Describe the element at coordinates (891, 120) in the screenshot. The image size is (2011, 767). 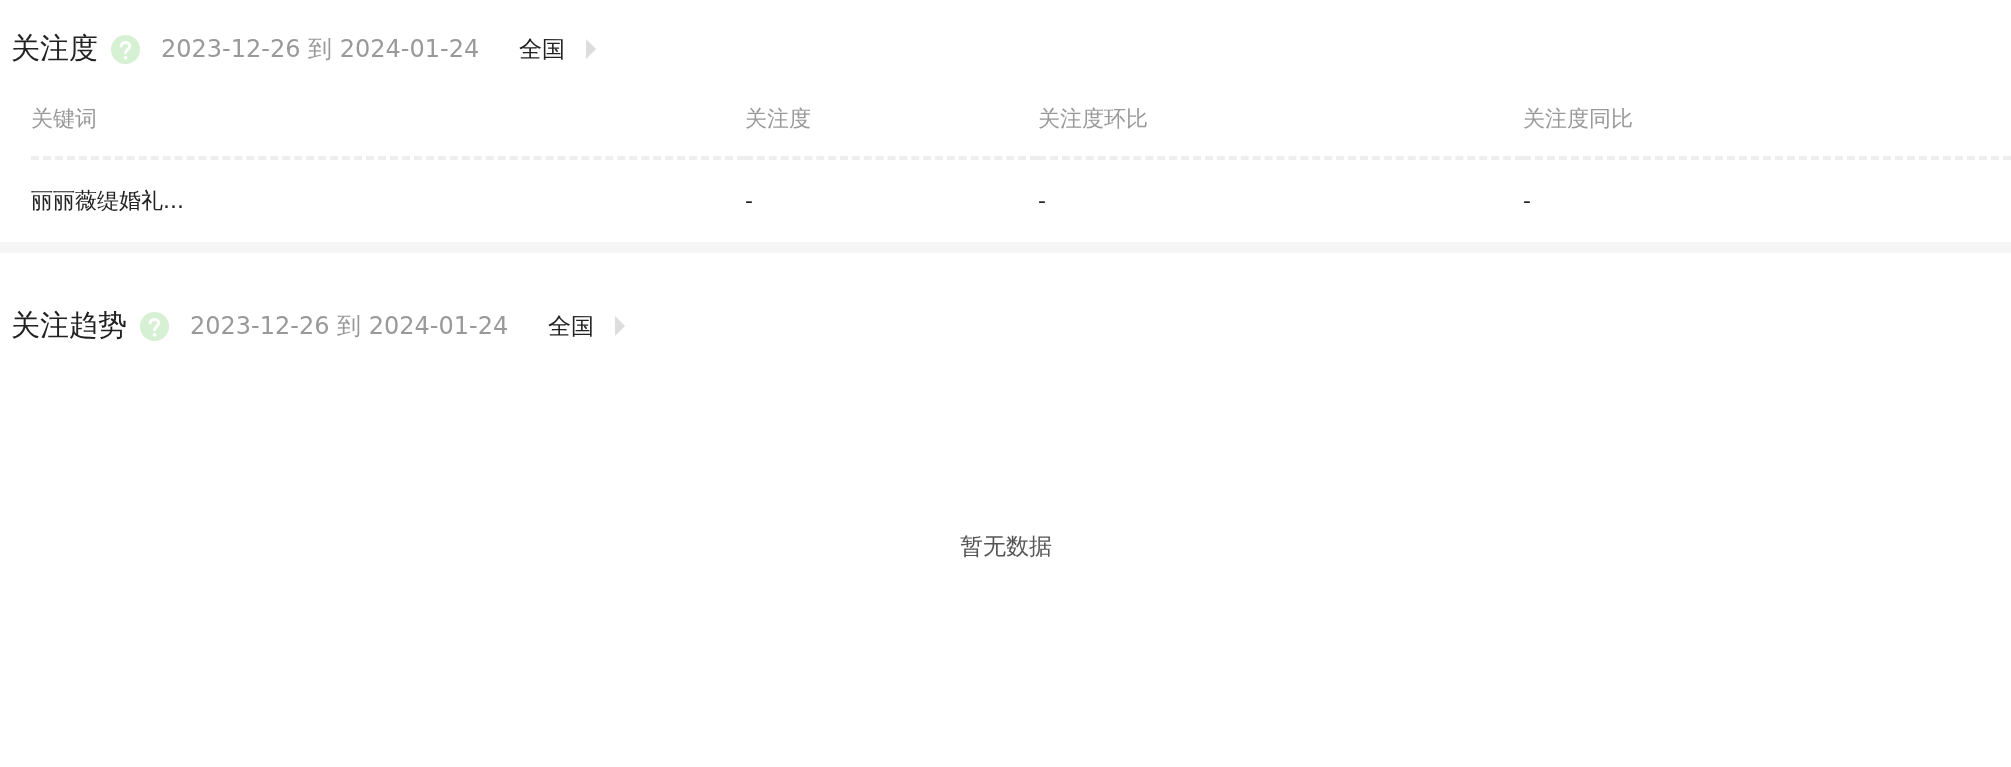
I see `column-header: 关注度` at that location.